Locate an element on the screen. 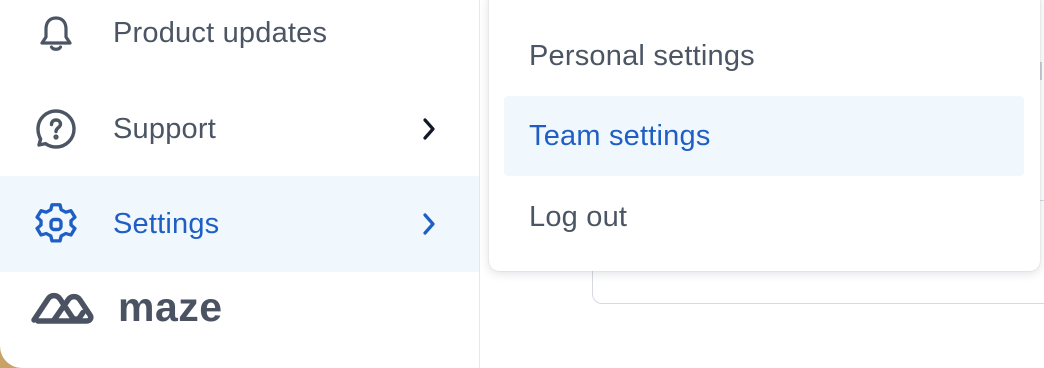  sidebar-item-support: Support is located at coordinates (239, 129).